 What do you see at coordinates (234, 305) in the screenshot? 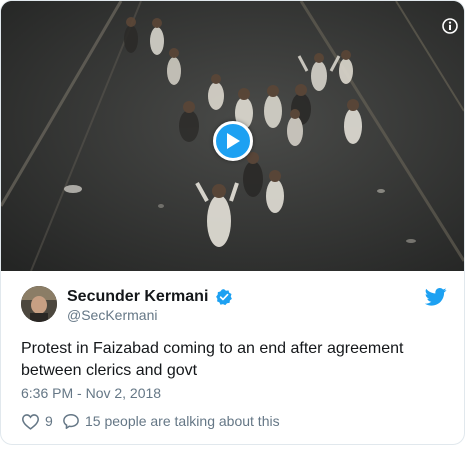
I see `tweet-author-row: Secunder Kermani @SecKermani` at bounding box center [234, 305].